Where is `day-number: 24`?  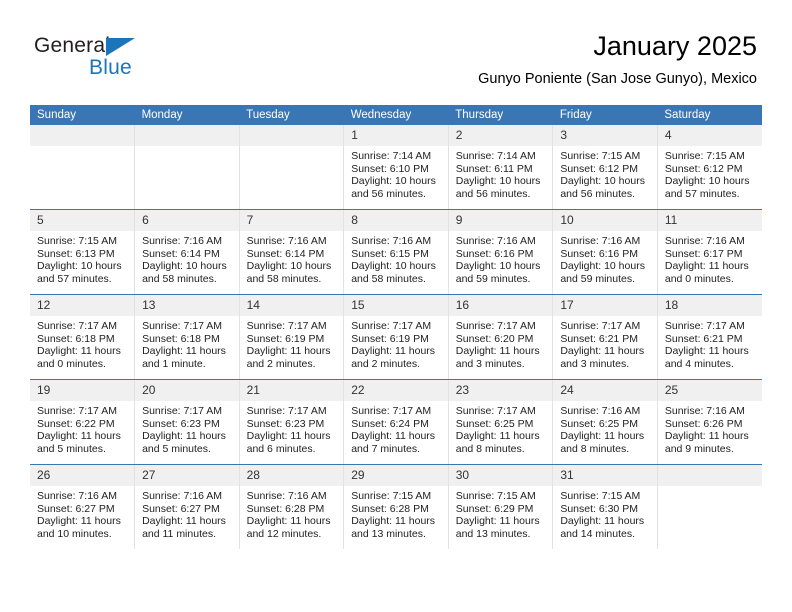
day-number: 24 is located at coordinates (605, 390).